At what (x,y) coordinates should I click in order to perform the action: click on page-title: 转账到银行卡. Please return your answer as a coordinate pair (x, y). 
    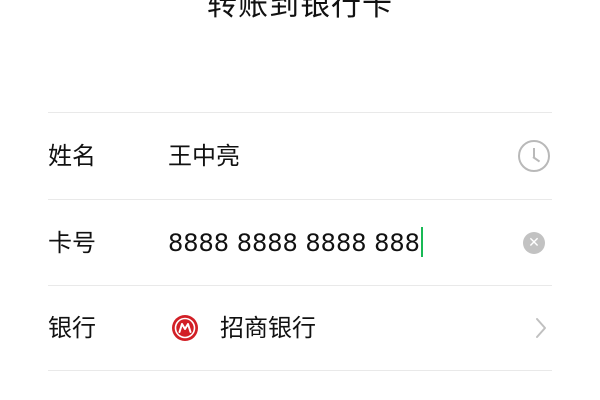
    Looking at the image, I should click on (300, 11).